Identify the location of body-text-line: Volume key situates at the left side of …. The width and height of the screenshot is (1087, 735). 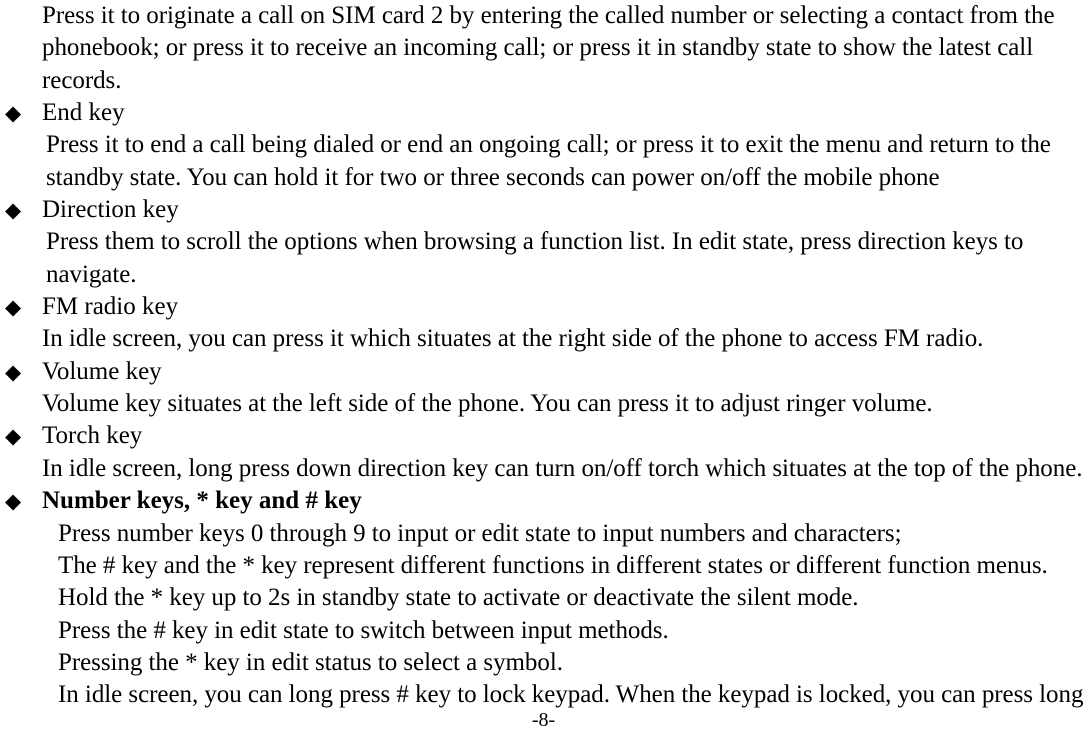
(487, 404).